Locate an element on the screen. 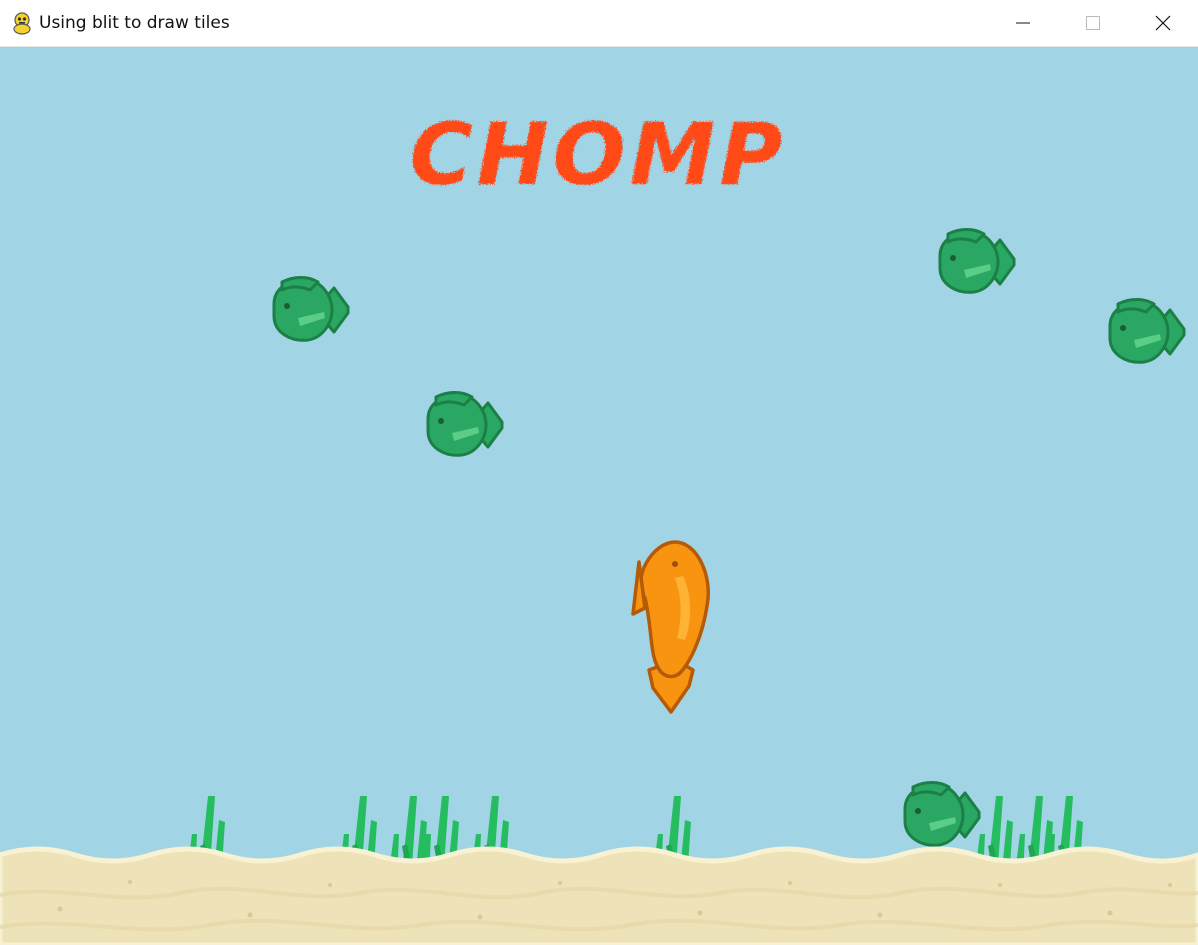 The image size is (1198, 945). game-logo: CHOMP is located at coordinates (598, 155).